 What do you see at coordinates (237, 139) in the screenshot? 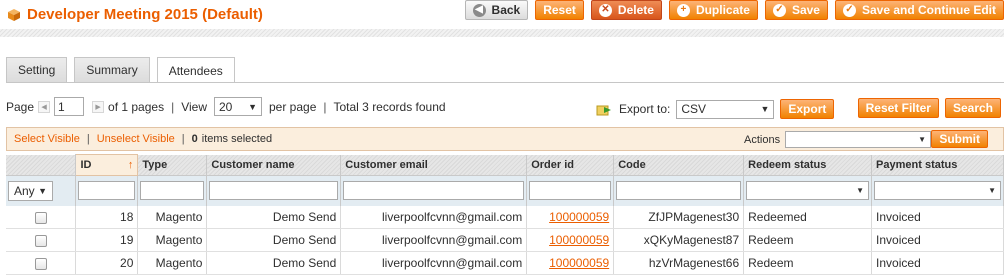
I see `items-selected-label: items selected` at bounding box center [237, 139].